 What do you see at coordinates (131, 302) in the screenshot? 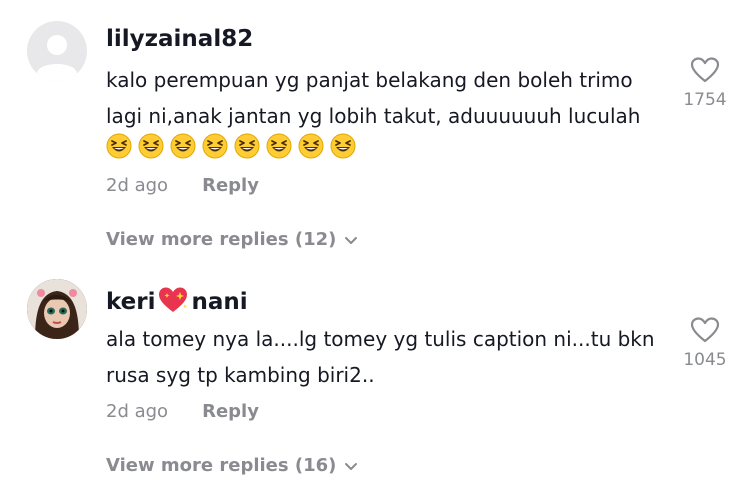
I see `username-part: keri` at bounding box center [131, 302].